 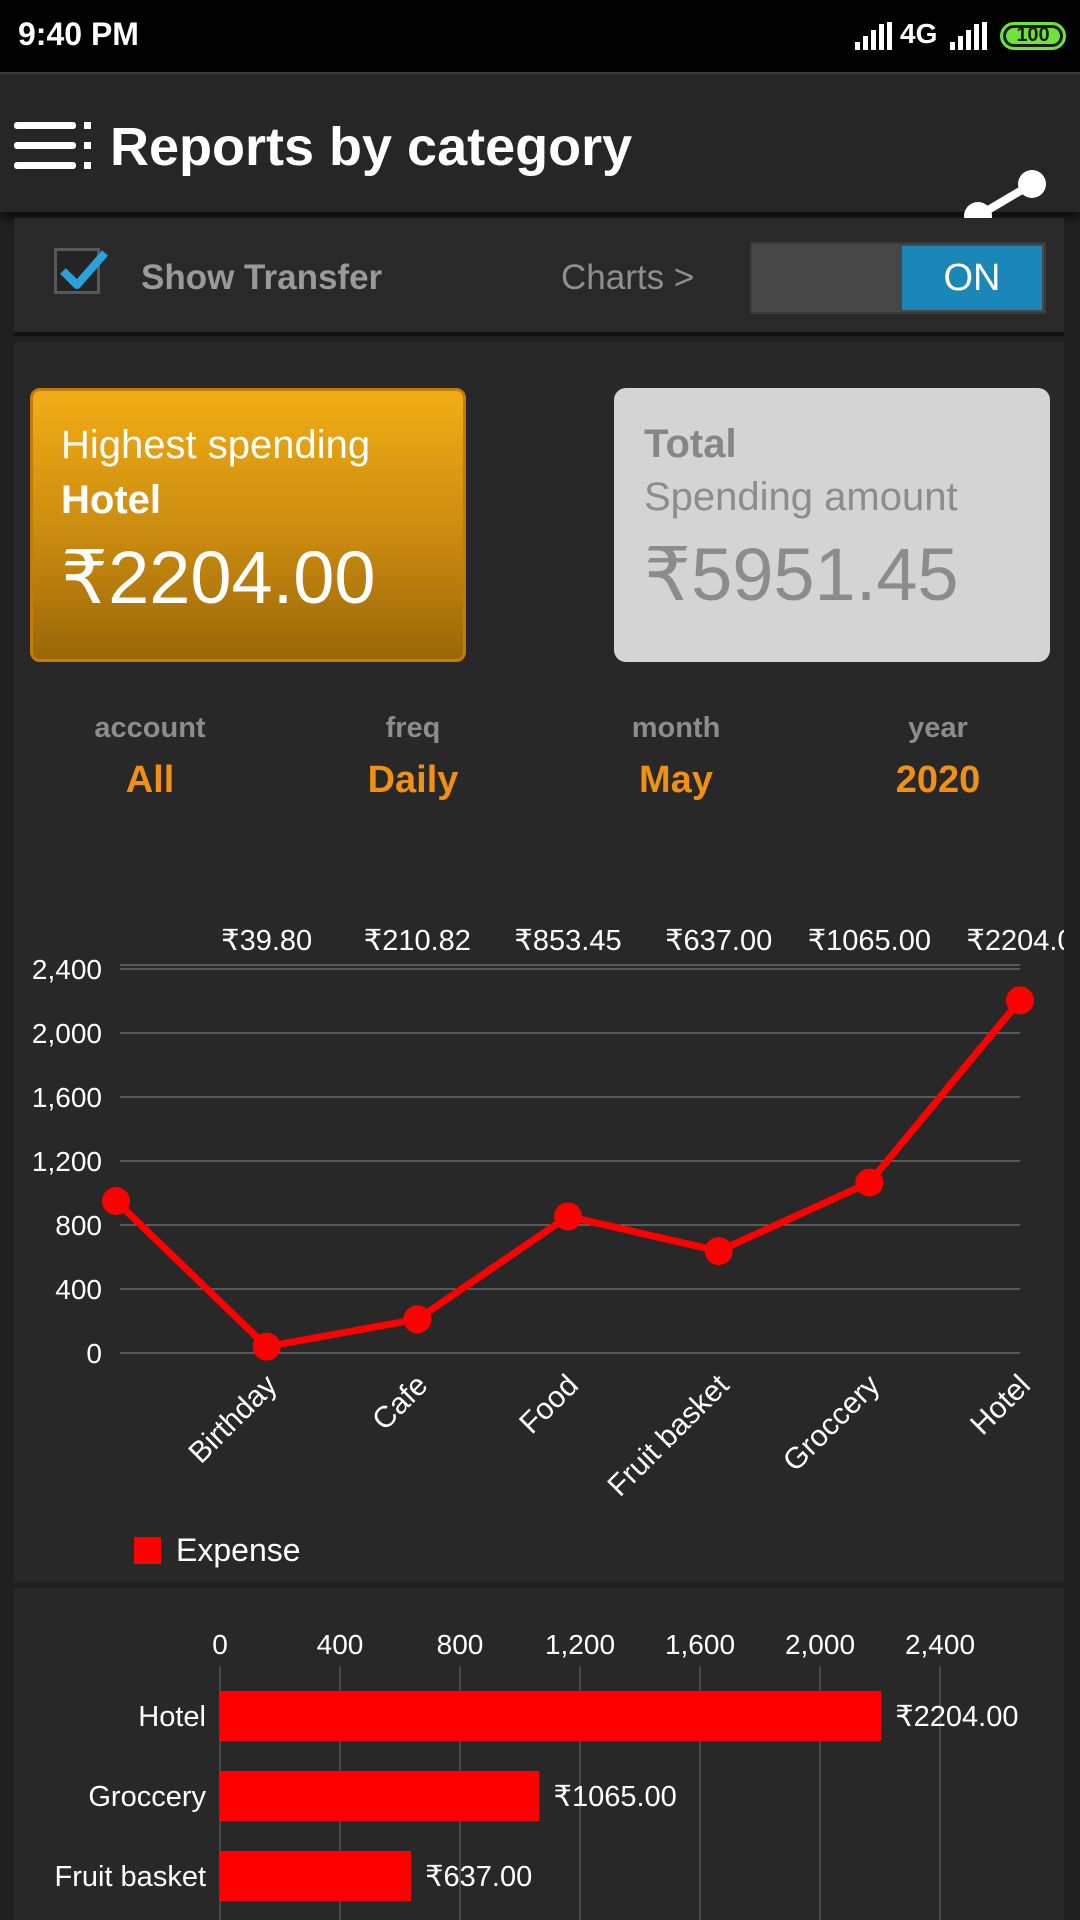 What do you see at coordinates (478, 1877) in the screenshot?
I see `bar-value-label: ₹637.00` at bounding box center [478, 1877].